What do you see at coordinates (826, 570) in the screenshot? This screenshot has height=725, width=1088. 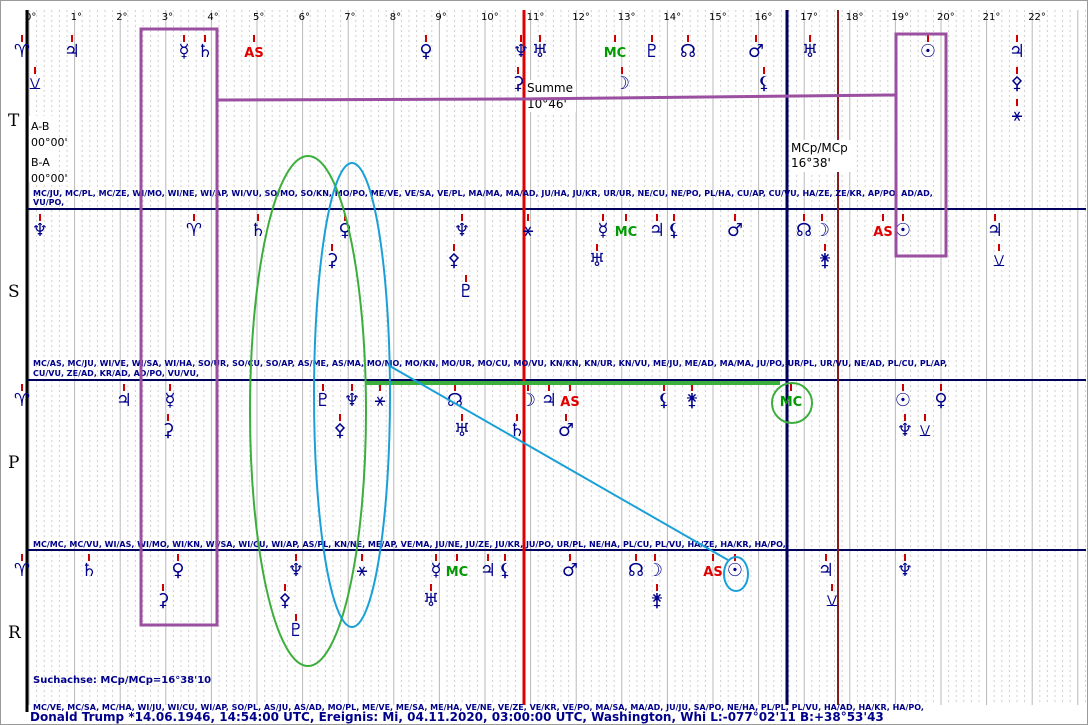 I see `jupiter-r2-icon: ♃` at bounding box center [826, 570].